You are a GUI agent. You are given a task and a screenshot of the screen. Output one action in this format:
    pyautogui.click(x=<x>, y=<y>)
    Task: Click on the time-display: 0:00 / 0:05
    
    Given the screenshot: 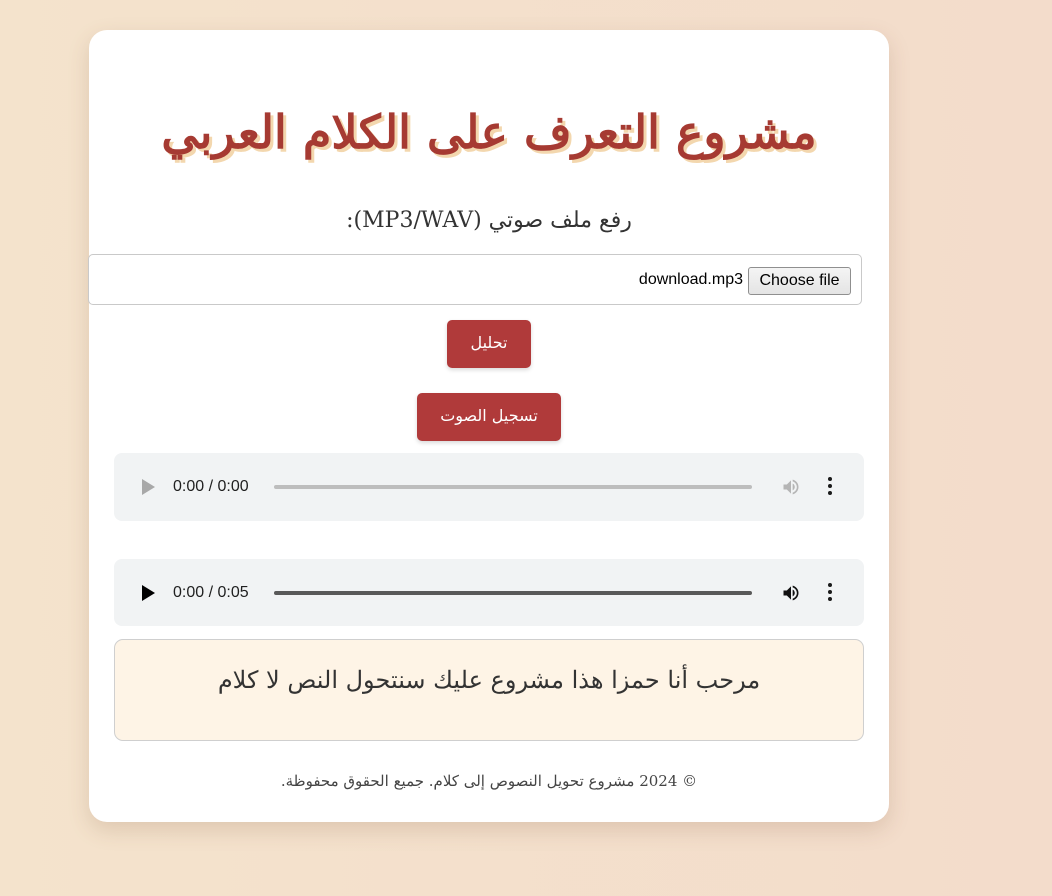 What is the action you would take?
    pyautogui.click(x=211, y=592)
    